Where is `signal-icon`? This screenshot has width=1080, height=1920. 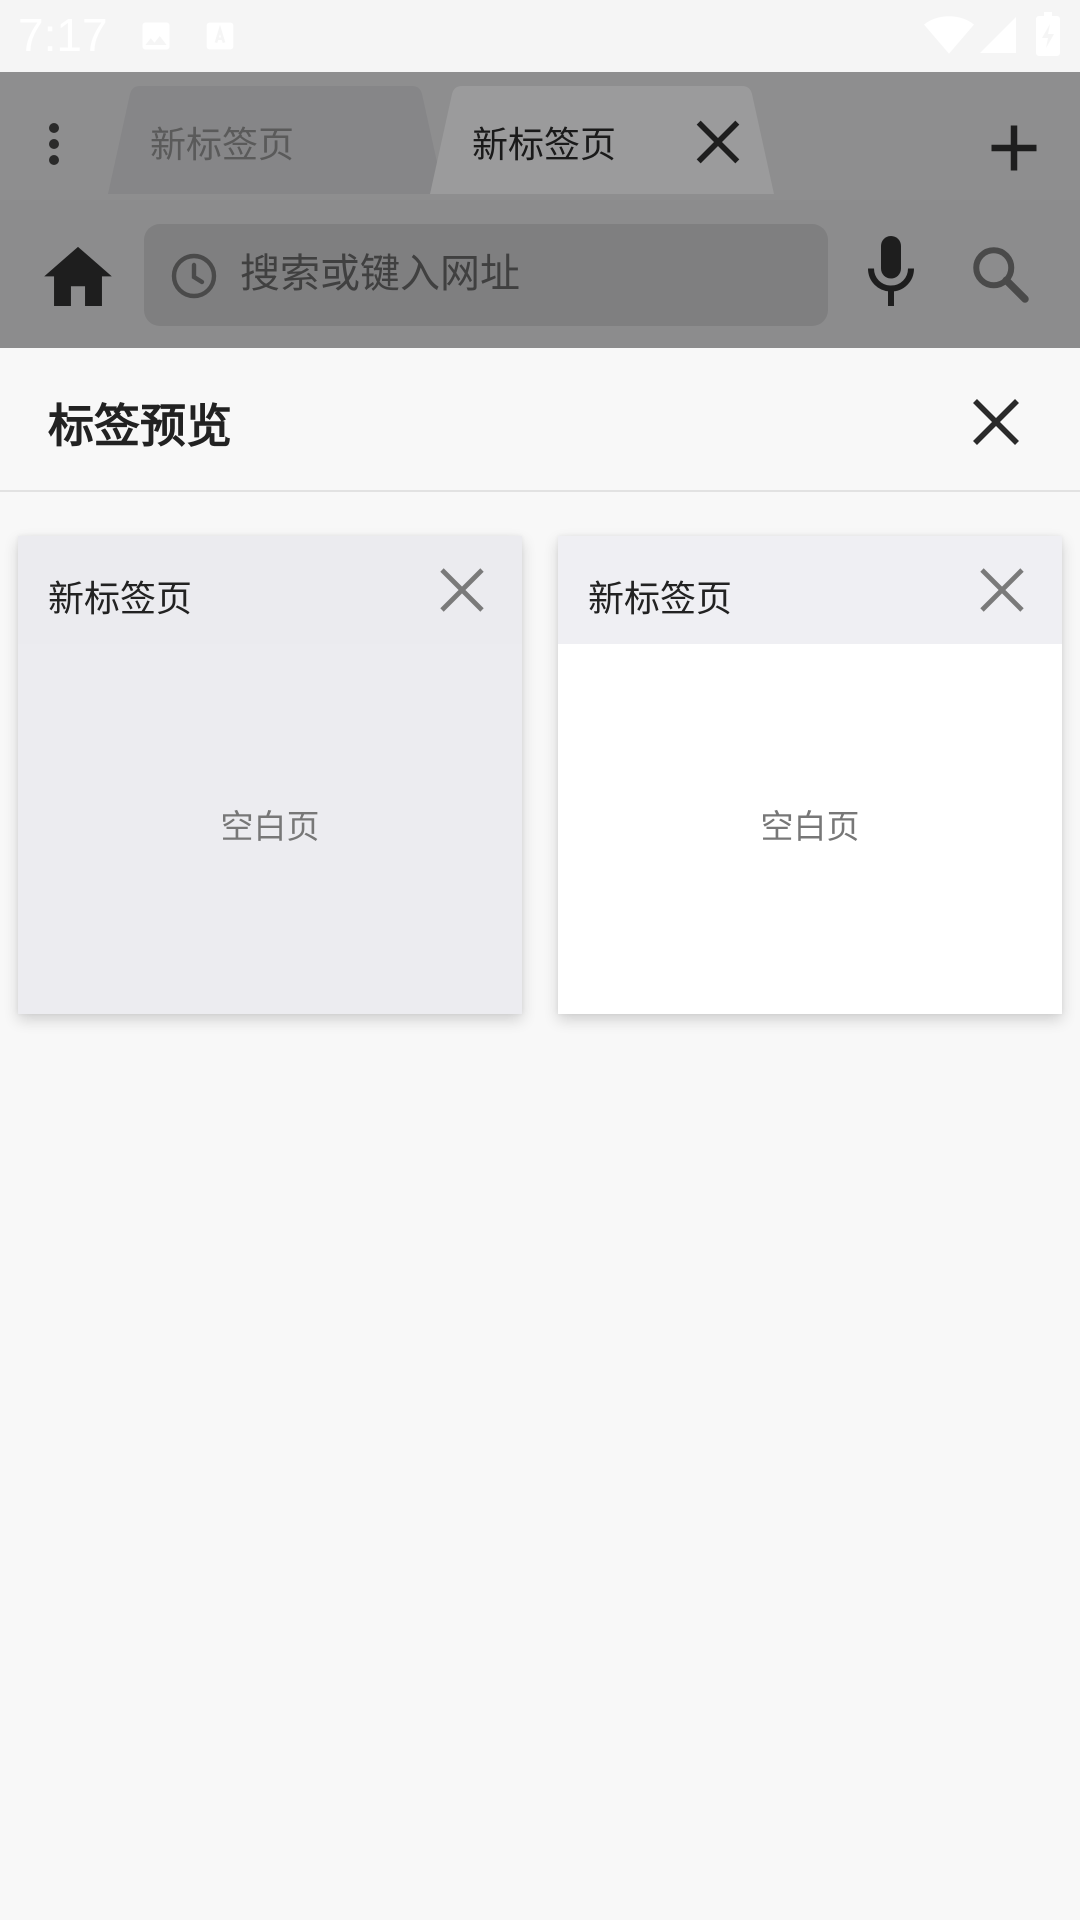 signal-icon is located at coordinates (998, 35).